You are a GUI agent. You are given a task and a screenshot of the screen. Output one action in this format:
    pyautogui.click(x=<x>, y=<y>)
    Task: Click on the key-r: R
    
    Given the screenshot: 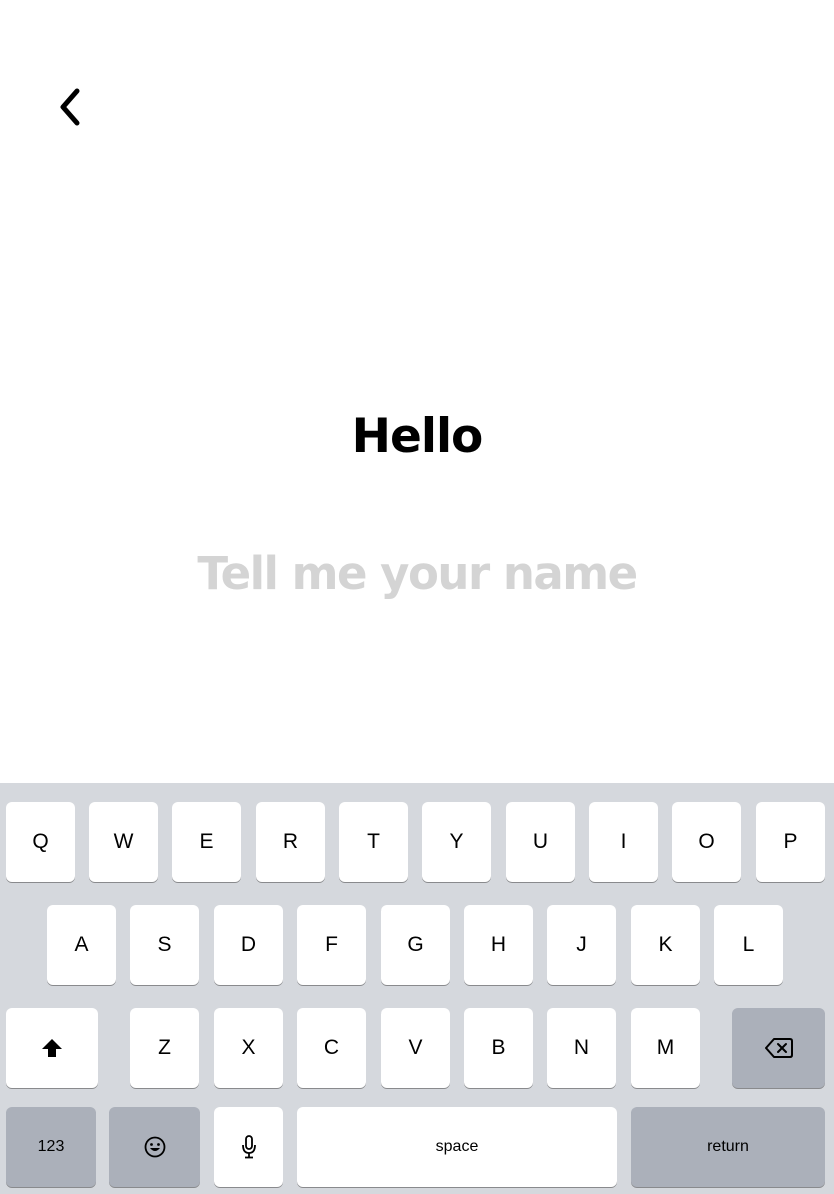 What is the action you would take?
    pyautogui.click(x=290, y=842)
    